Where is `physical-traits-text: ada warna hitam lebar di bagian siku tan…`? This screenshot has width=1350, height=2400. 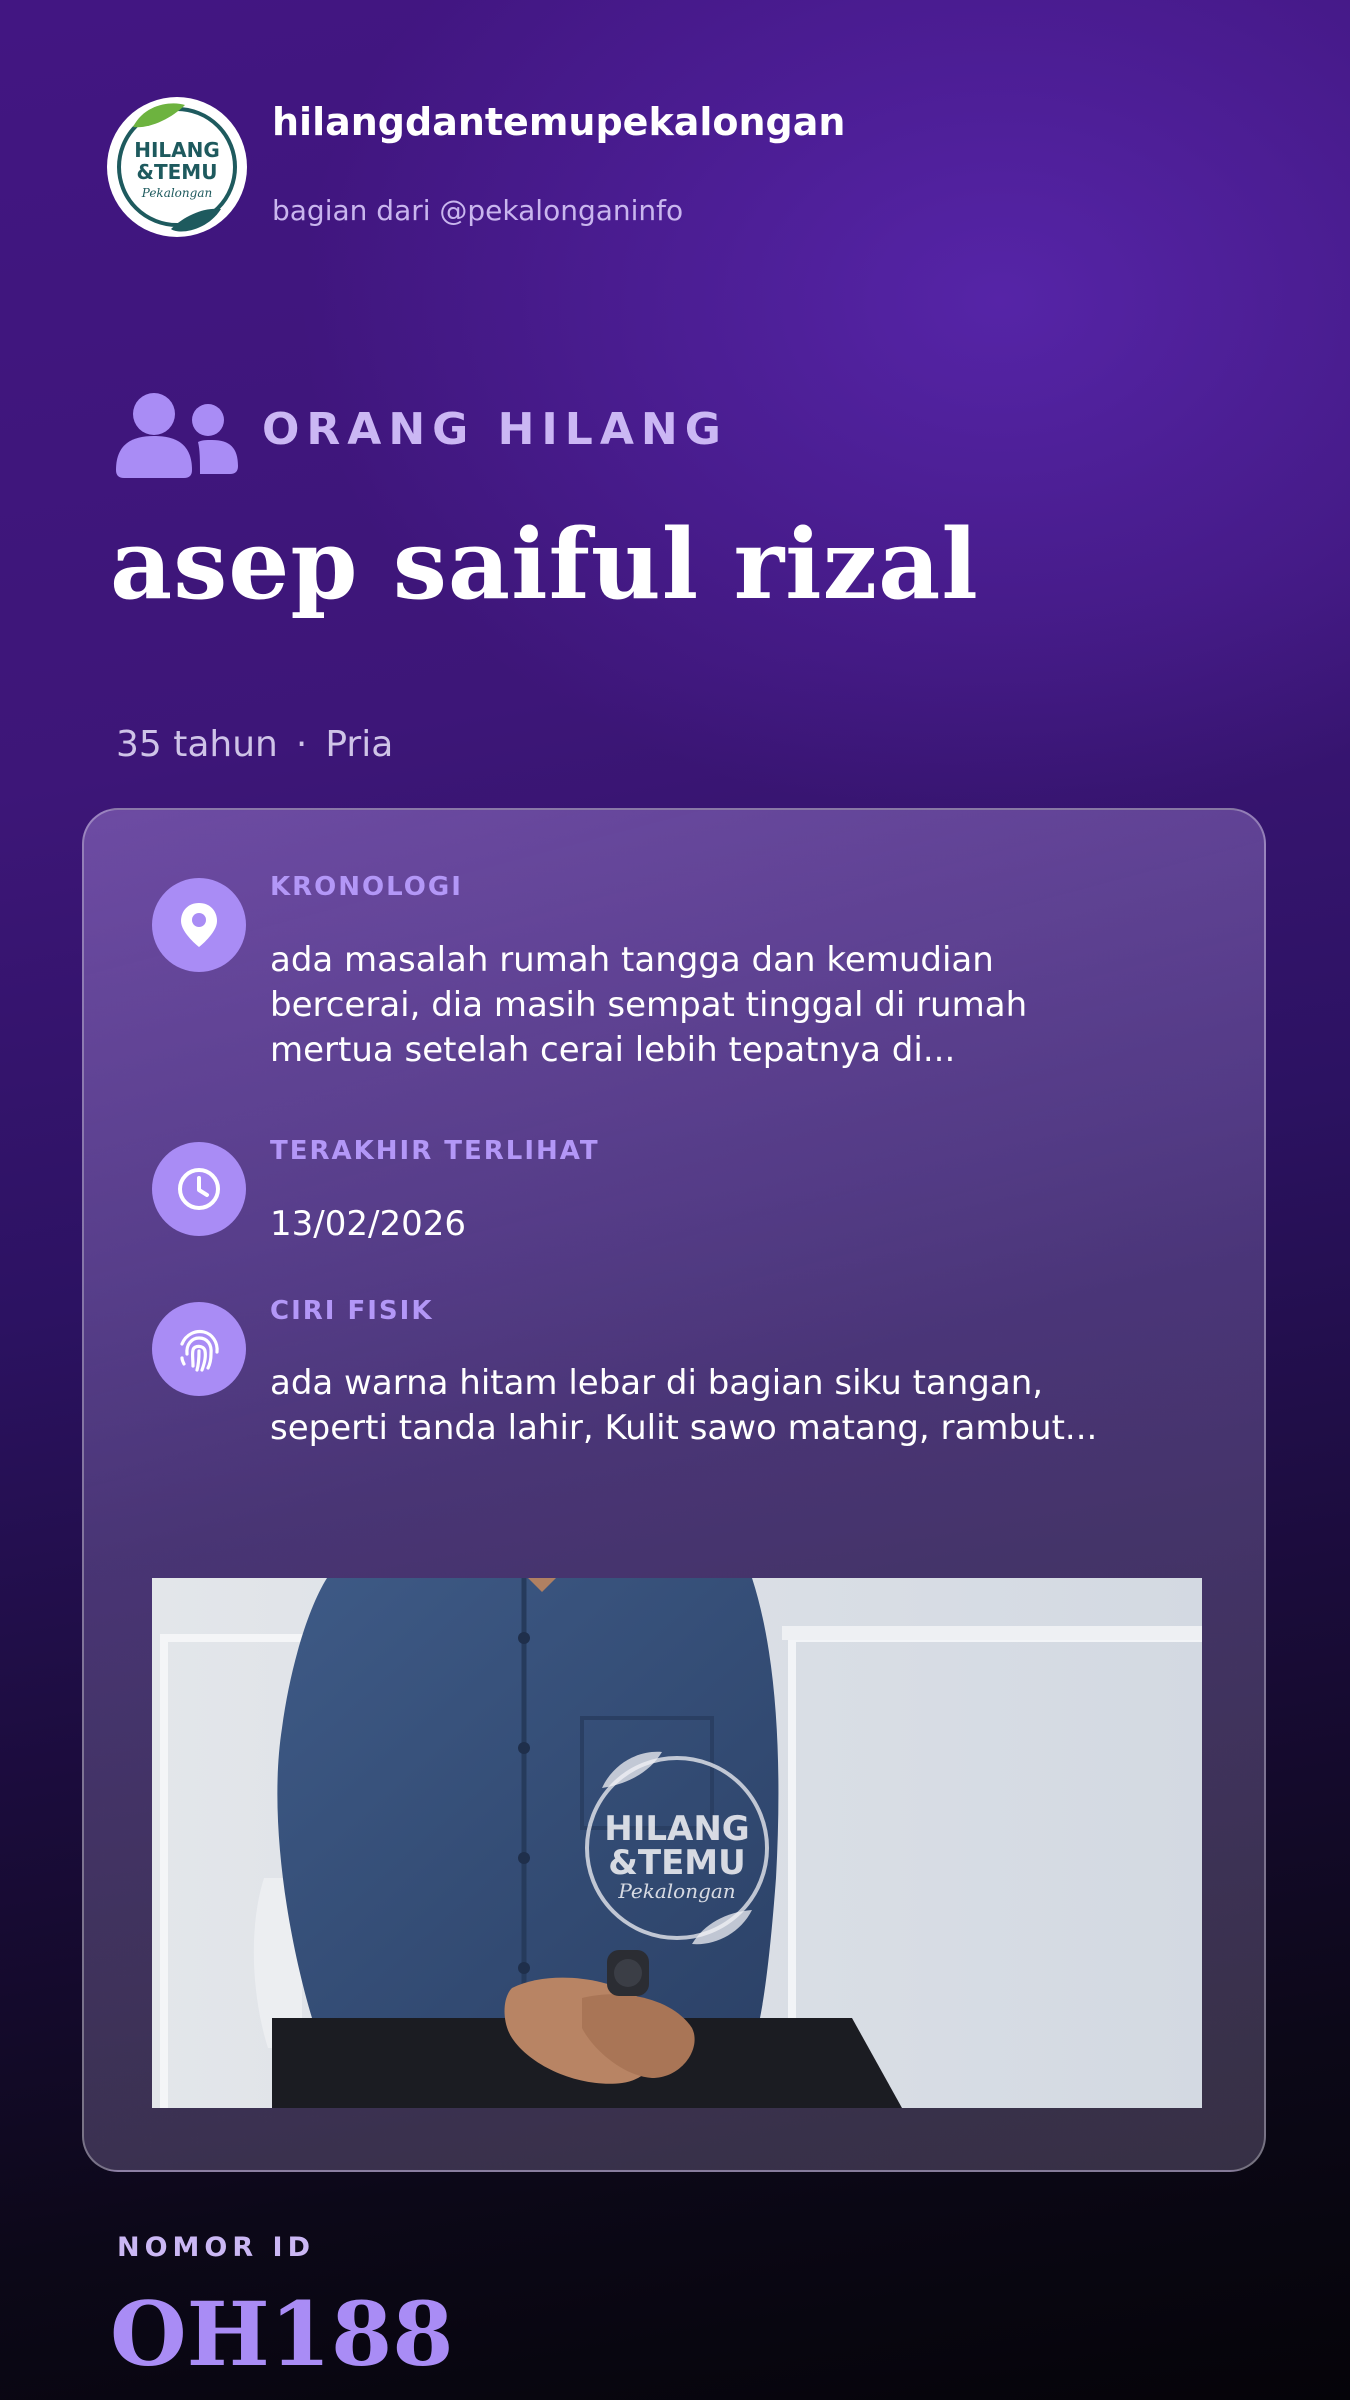
physical-traits-text: ada warna hitam lebar di bagian siku tan… is located at coordinates (684, 1405).